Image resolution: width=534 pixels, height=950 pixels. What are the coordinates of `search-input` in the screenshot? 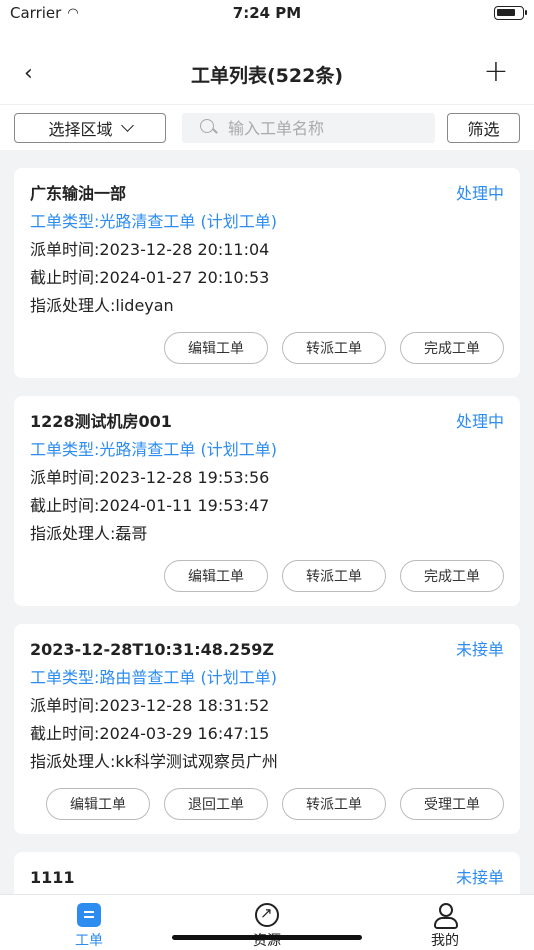 It's located at (328, 128).